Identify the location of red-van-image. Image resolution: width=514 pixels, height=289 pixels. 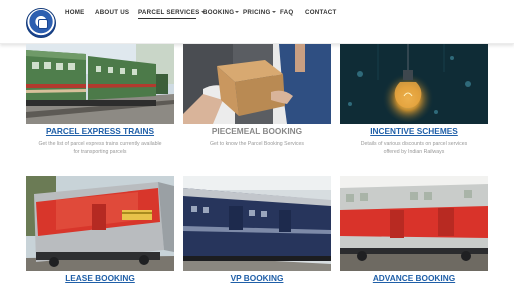
(414, 223).